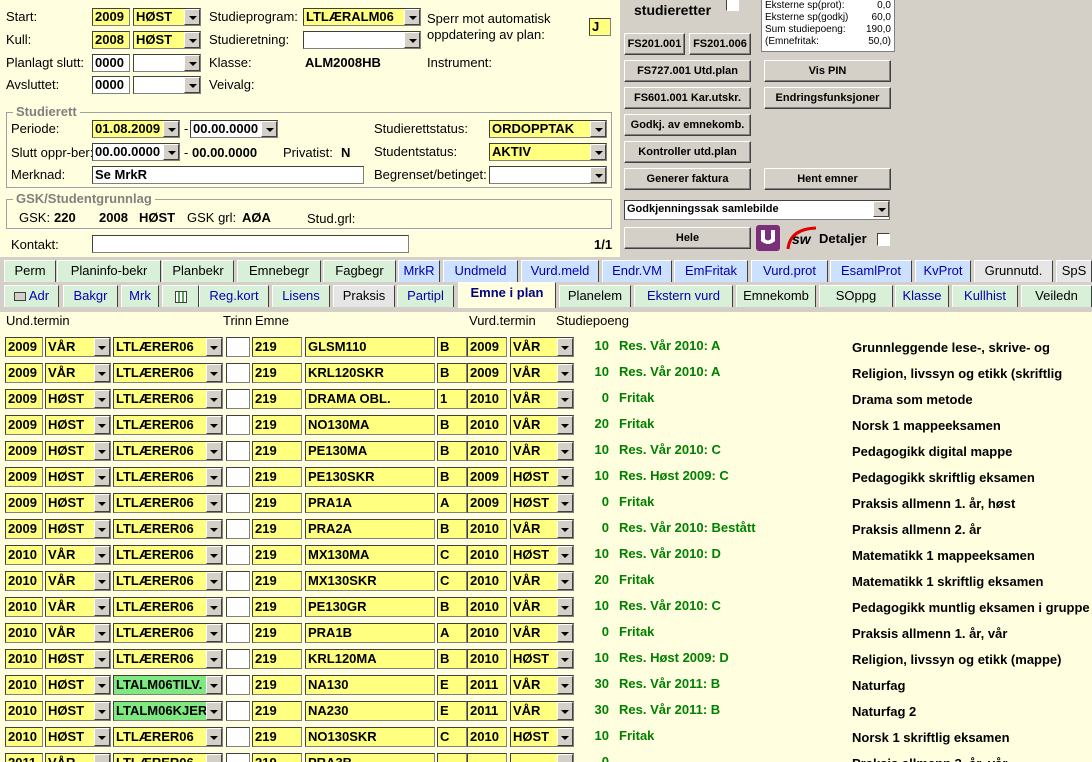  I want to click on hele-button: Hele, so click(687, 238).